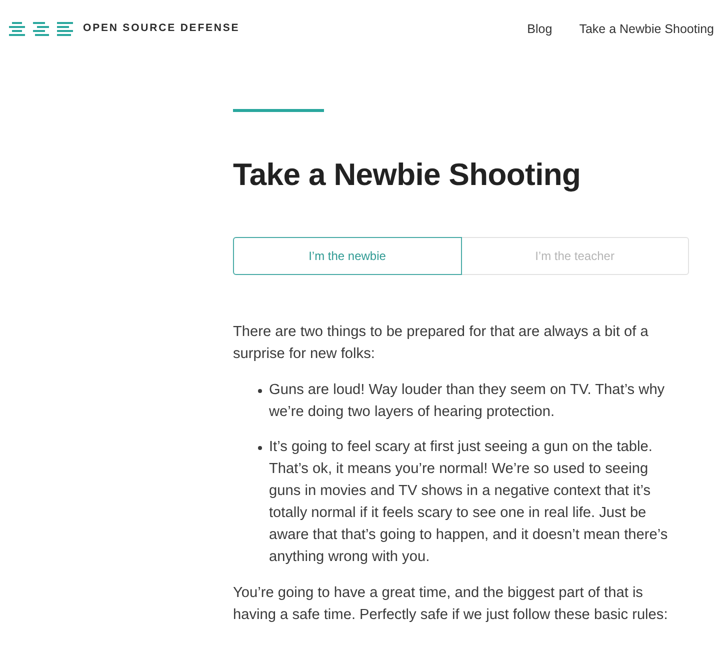  I want to click on body-paragraph: You’re going to have a great time, and the biggest part of that is having a safe time. Perfectly safe if we just follow these basic rules:, so click(451, 605).